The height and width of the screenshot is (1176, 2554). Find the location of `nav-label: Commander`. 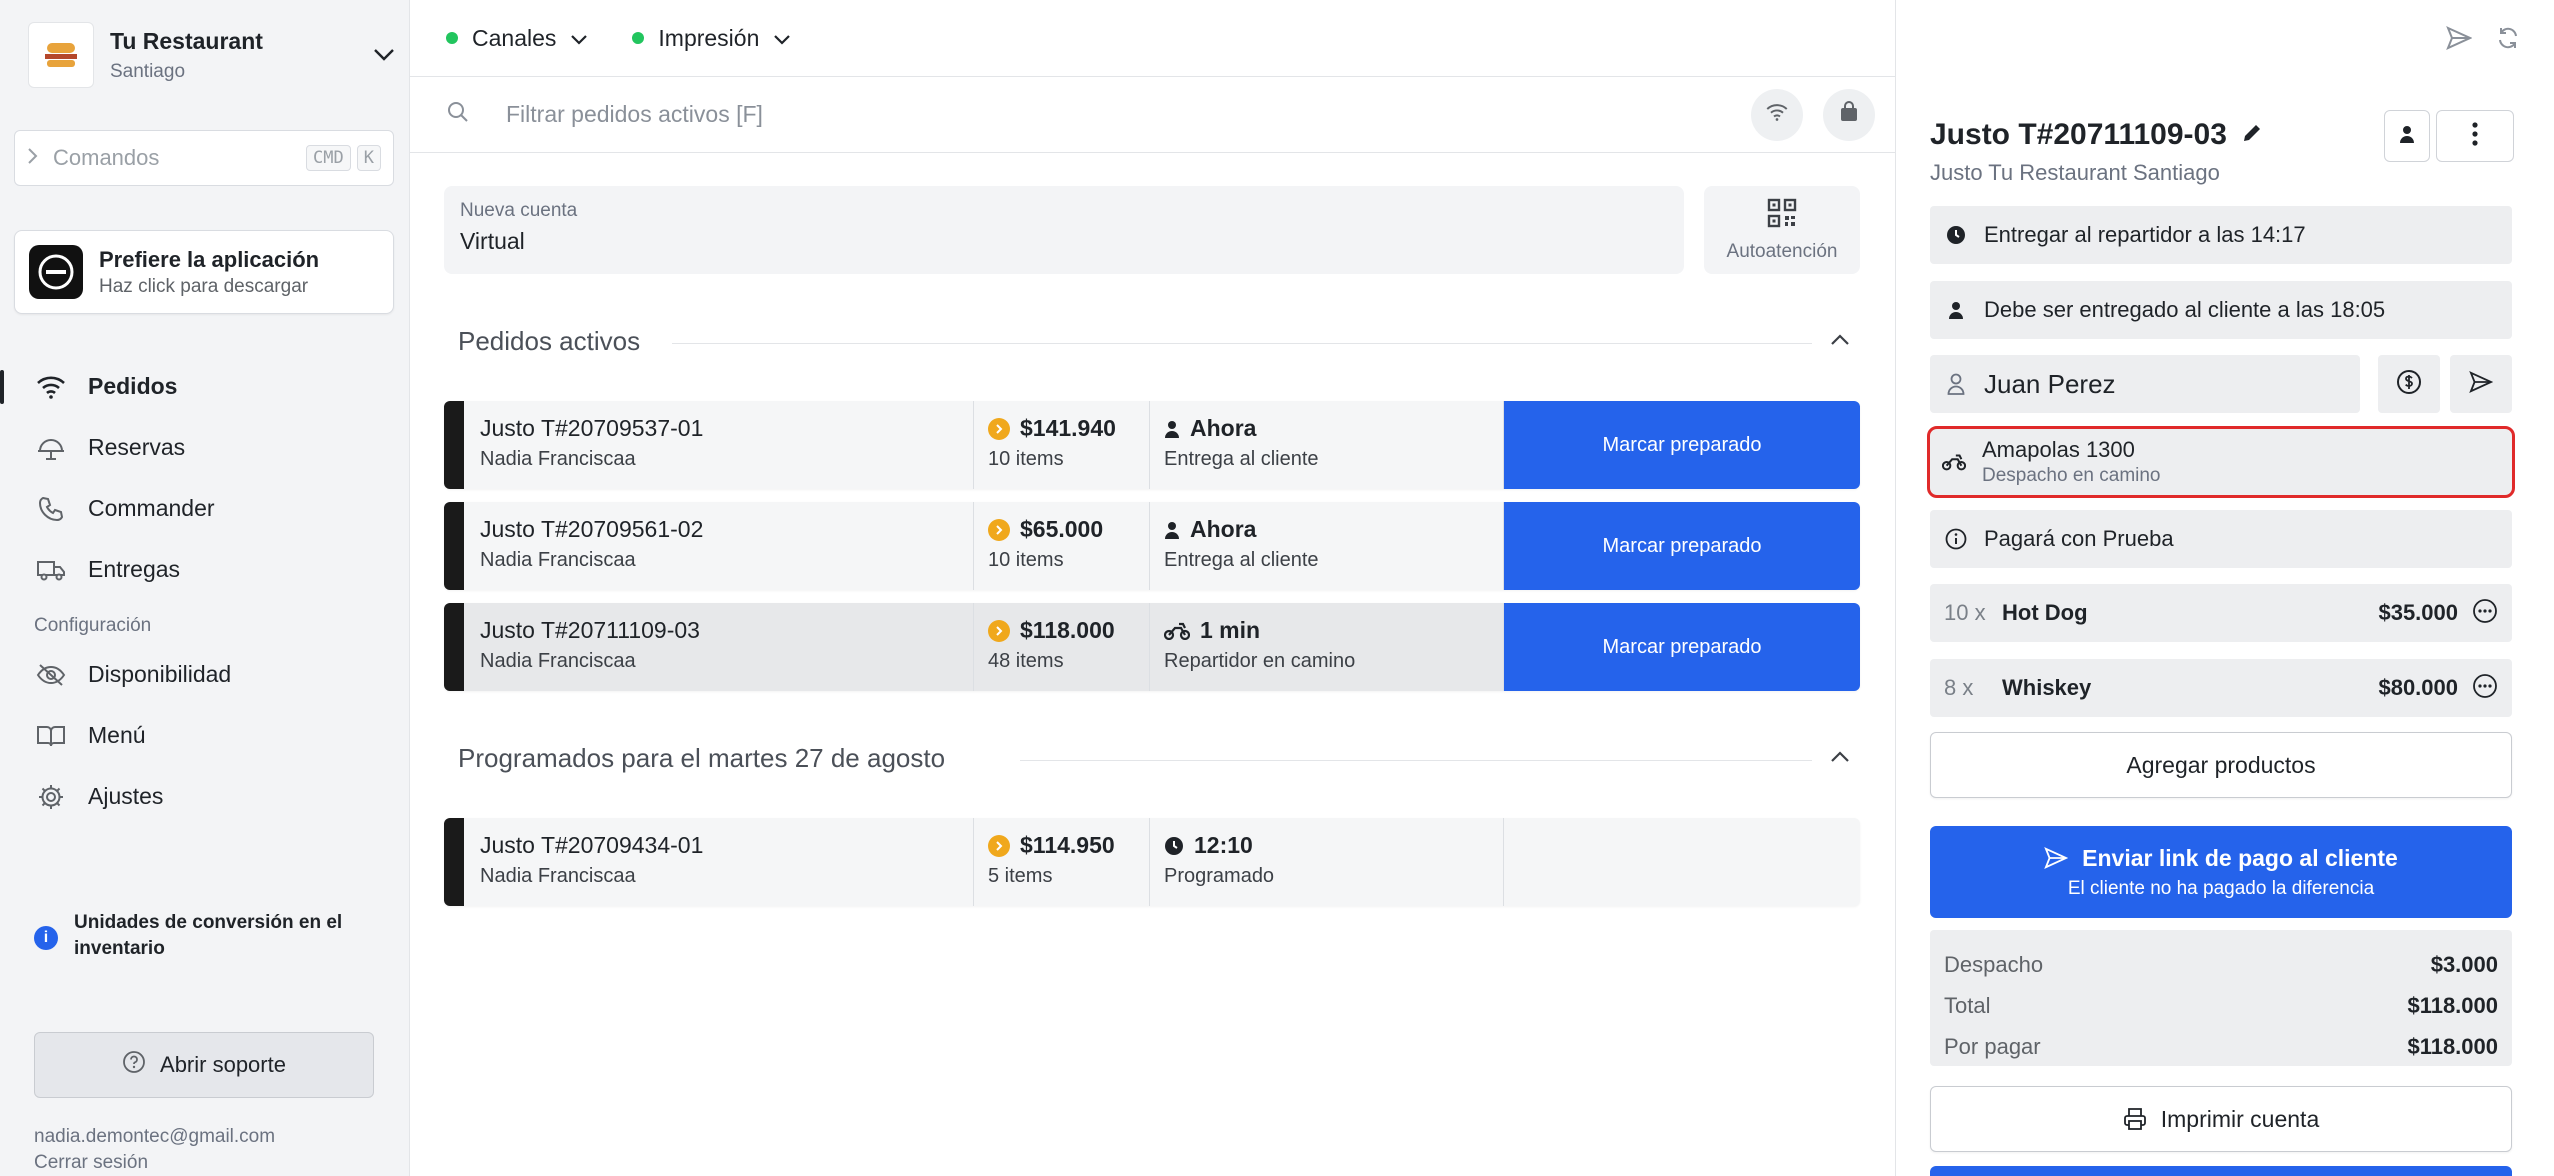

nav-label: Commander is located at coordinates (151, 508).